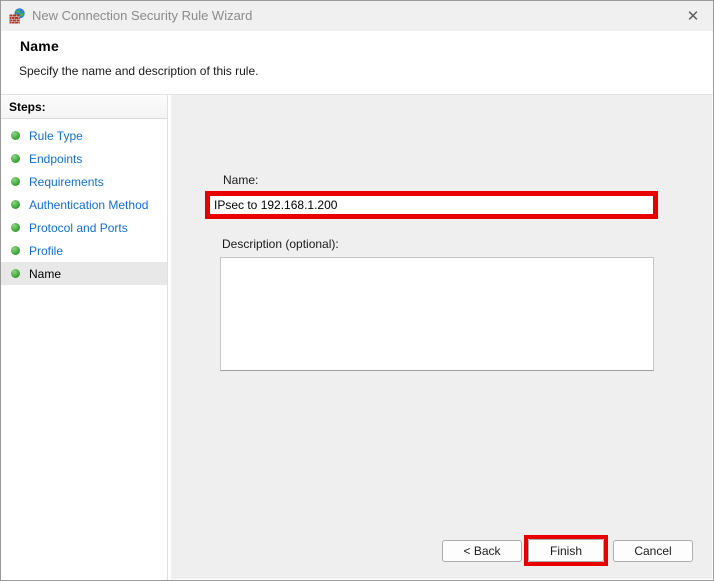  Describe the element at coordinates (357, 16) in the screenshot. I see `title-bar: New Connection Security Rule Wizard ✕` at that location.